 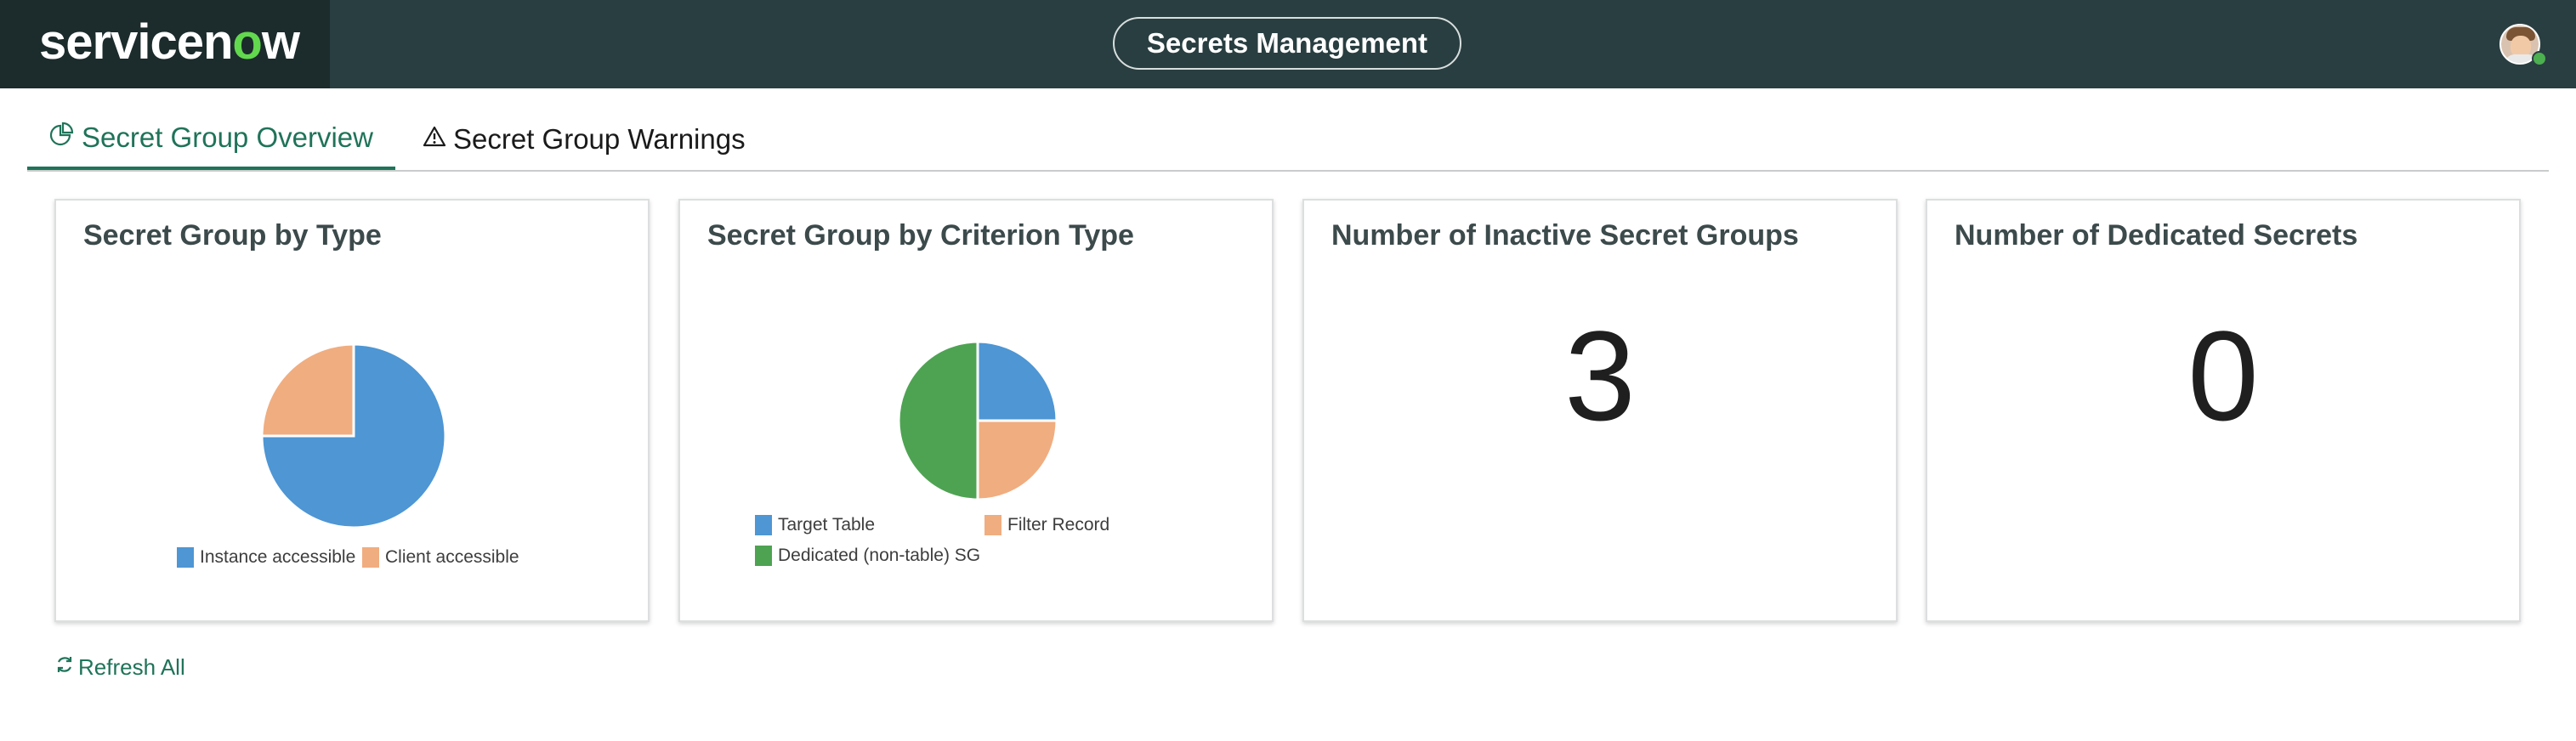 I want to click on legend-label: Instance accessible, so click(x=278, y=557).